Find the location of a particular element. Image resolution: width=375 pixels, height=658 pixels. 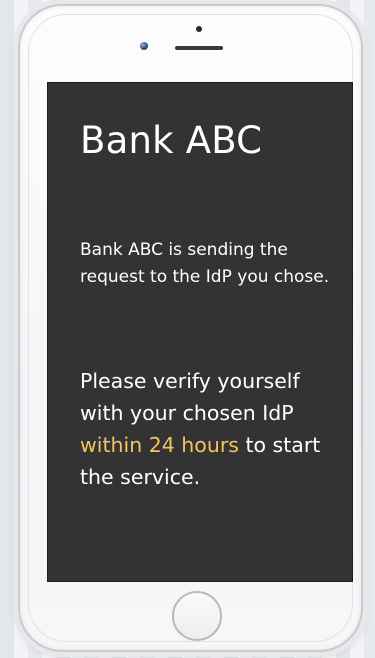

page-title: Bank ABC is located at coordinates (171, 140).